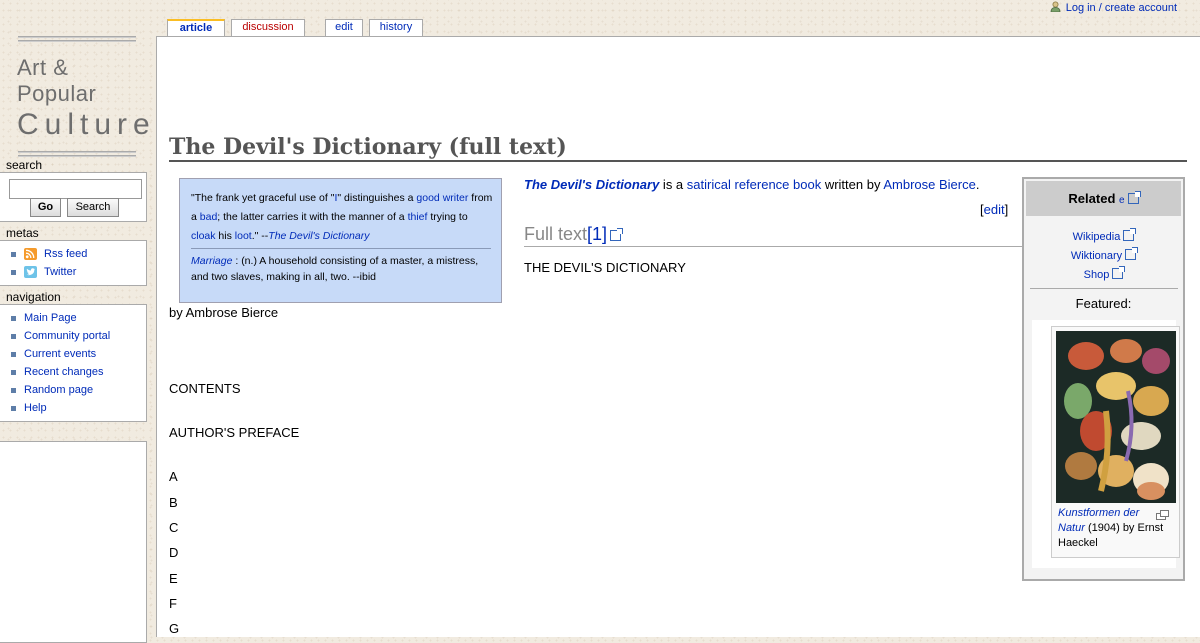  I want to click on sidebar-item-label: Community portal, so click(67, 336).